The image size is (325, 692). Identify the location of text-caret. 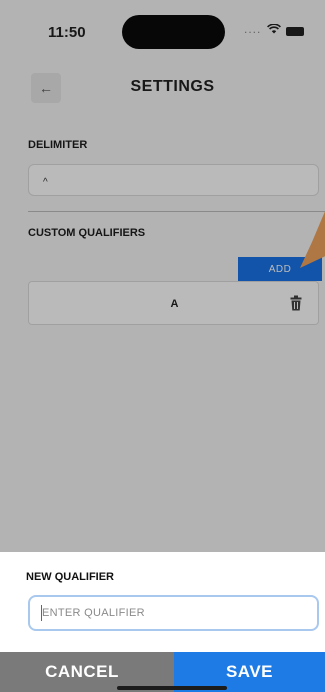
(41, 613).